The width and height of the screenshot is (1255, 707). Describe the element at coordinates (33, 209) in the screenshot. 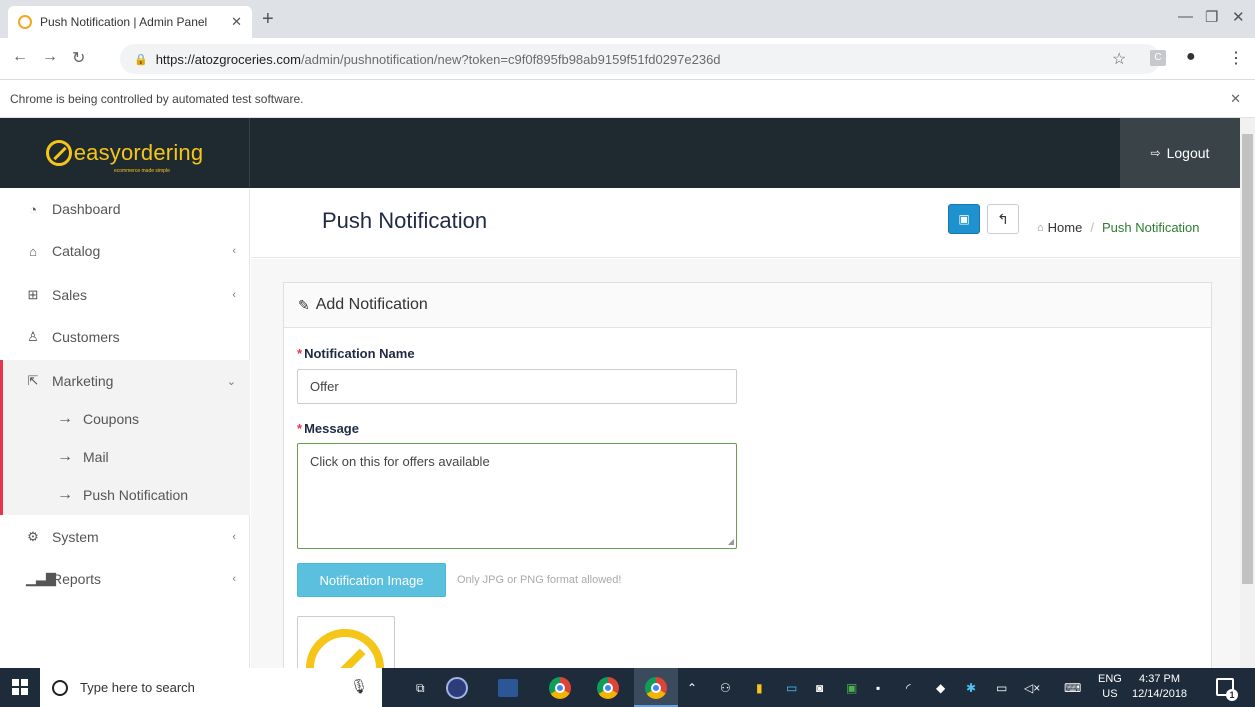

I see `dashboard-icon: ◔` at that location.